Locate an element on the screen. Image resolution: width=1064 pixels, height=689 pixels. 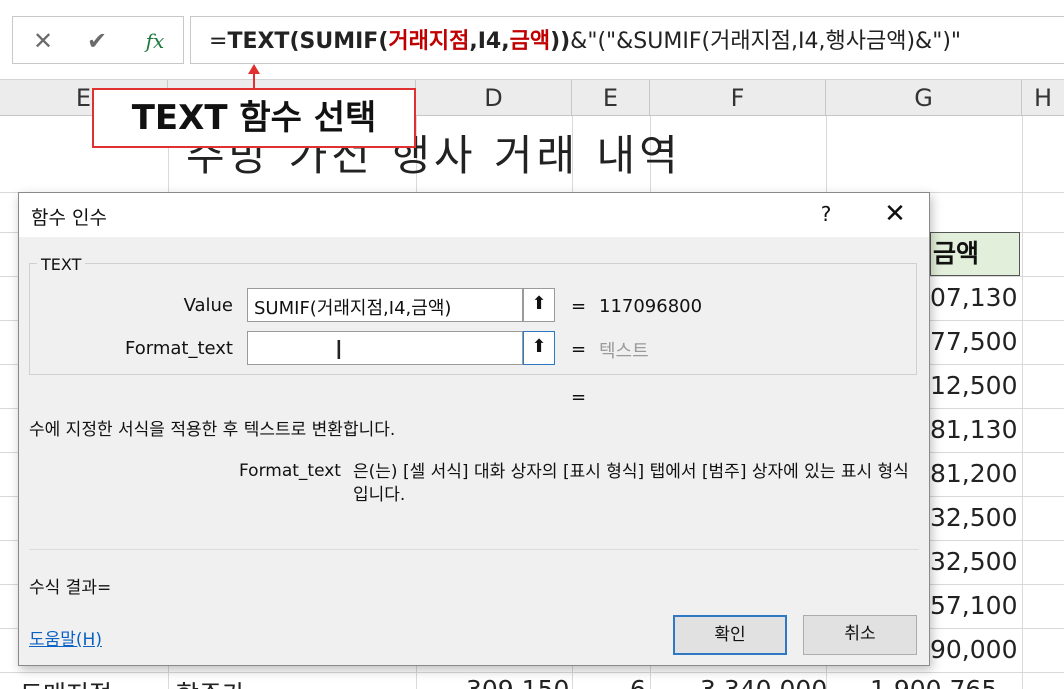
formula-prefix: = is located at coordinates (218, 41).